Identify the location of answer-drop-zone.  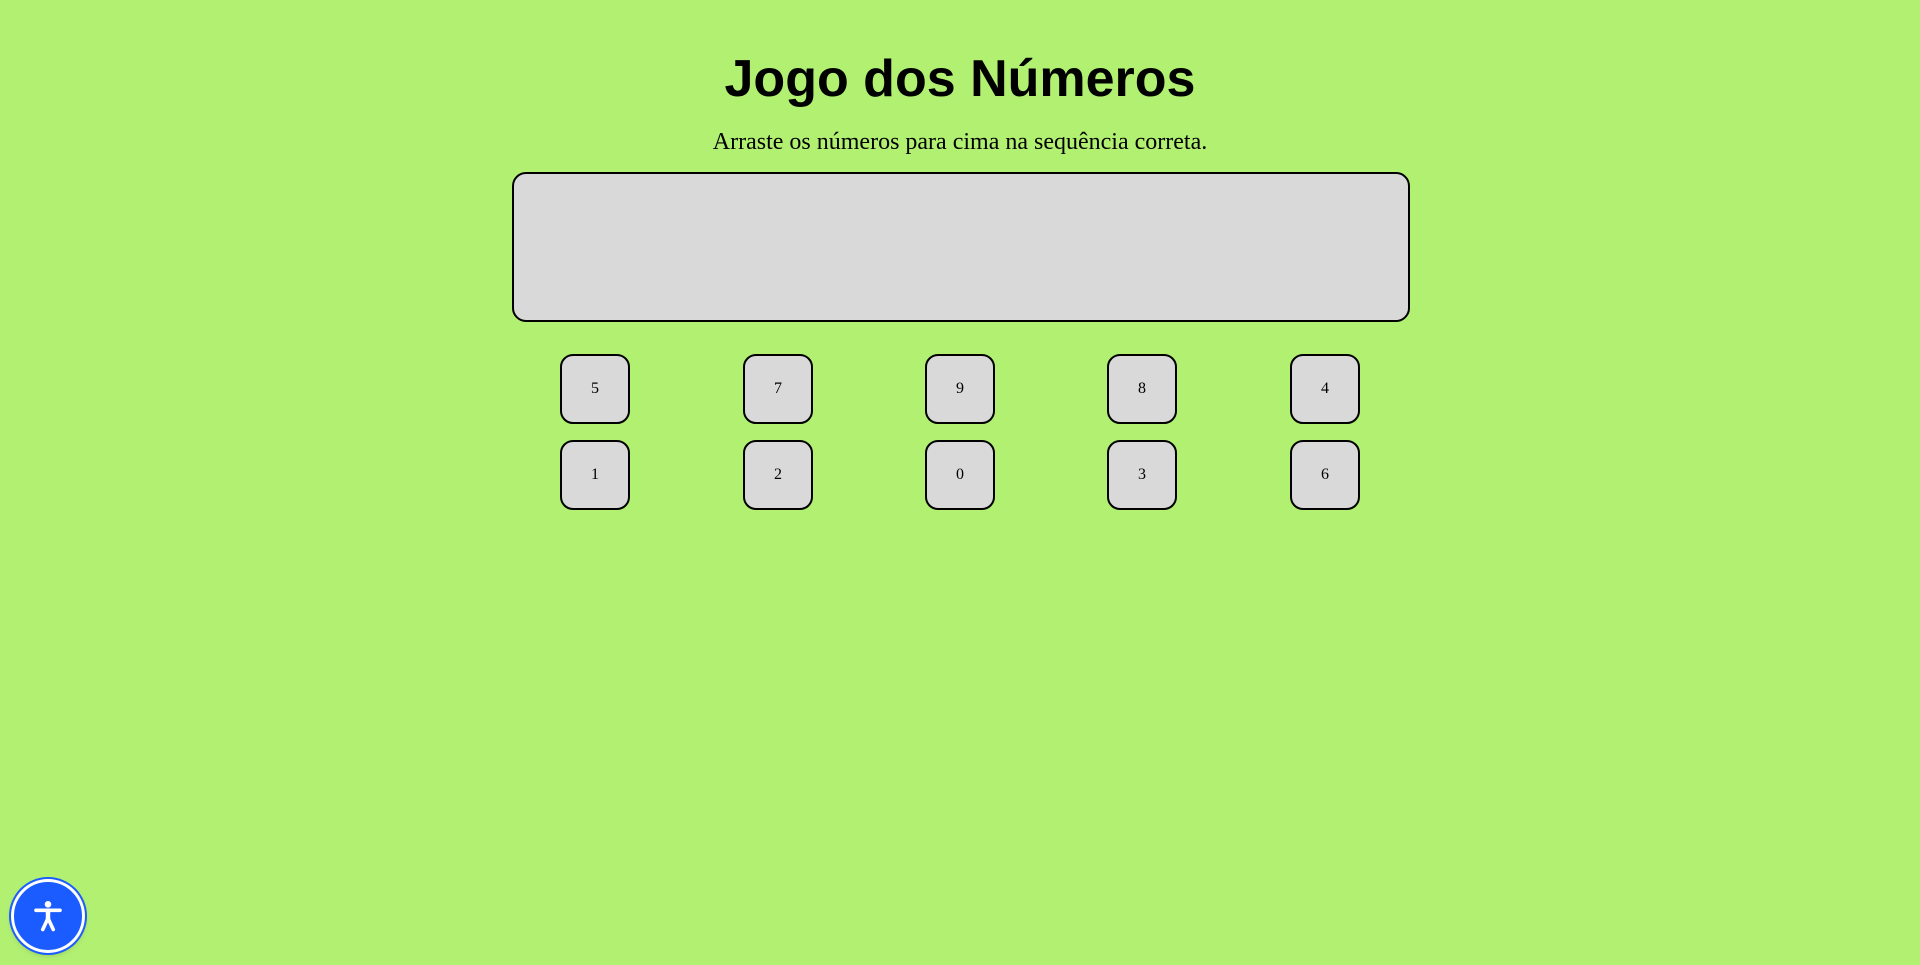
(961, 247).